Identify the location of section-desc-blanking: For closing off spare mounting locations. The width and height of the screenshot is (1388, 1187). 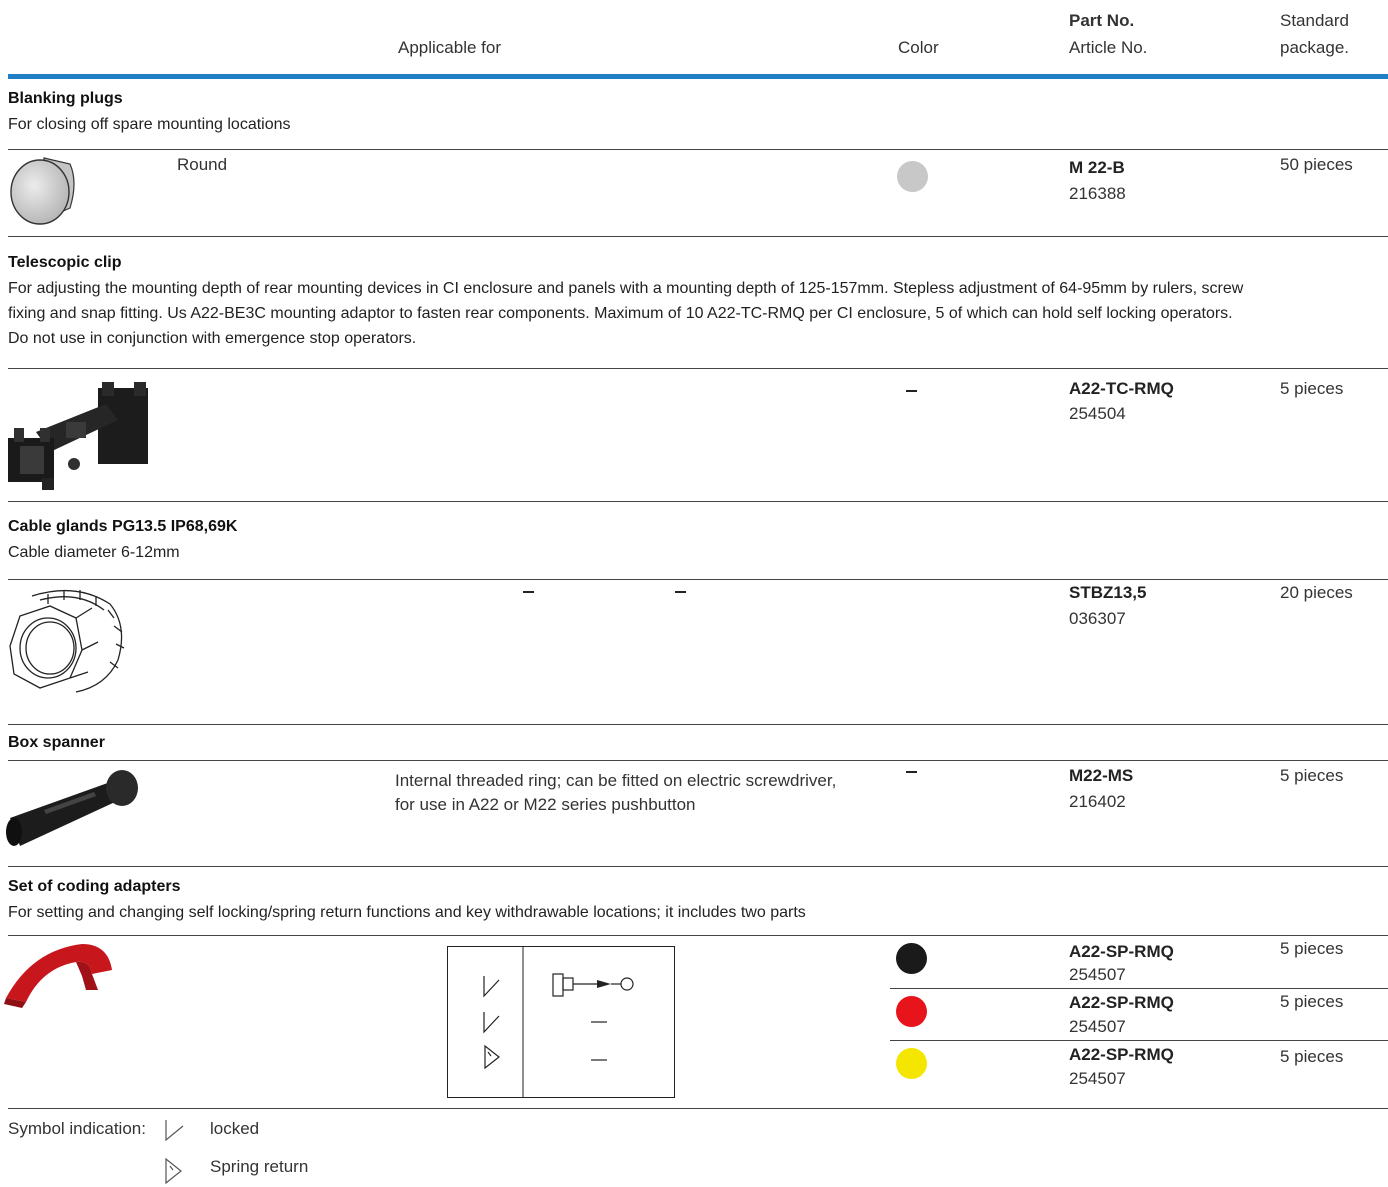
(149, 124).